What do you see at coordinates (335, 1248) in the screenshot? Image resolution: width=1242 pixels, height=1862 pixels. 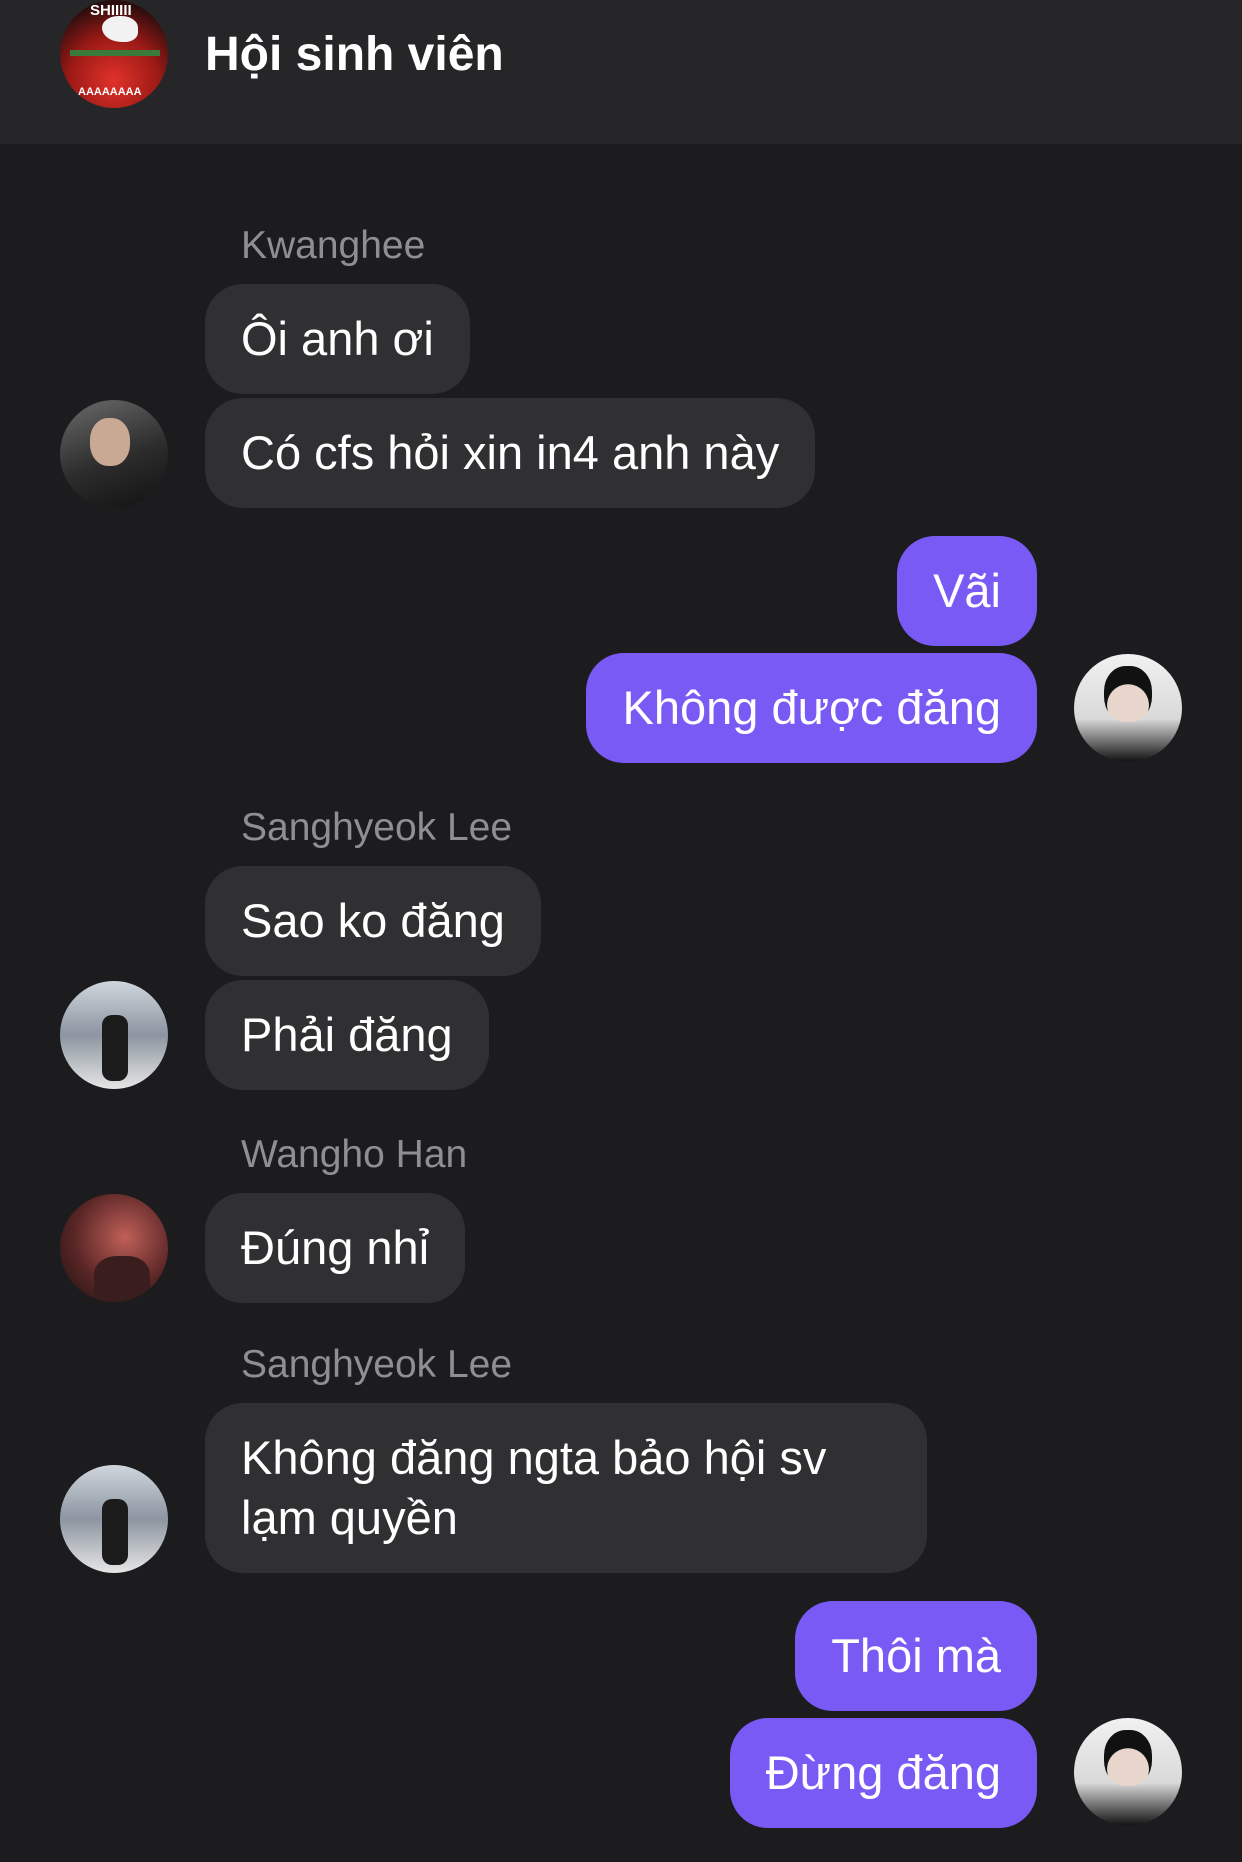 I see `message-bubble: Đúng nhỉ` at bounding box center [335, 1248].